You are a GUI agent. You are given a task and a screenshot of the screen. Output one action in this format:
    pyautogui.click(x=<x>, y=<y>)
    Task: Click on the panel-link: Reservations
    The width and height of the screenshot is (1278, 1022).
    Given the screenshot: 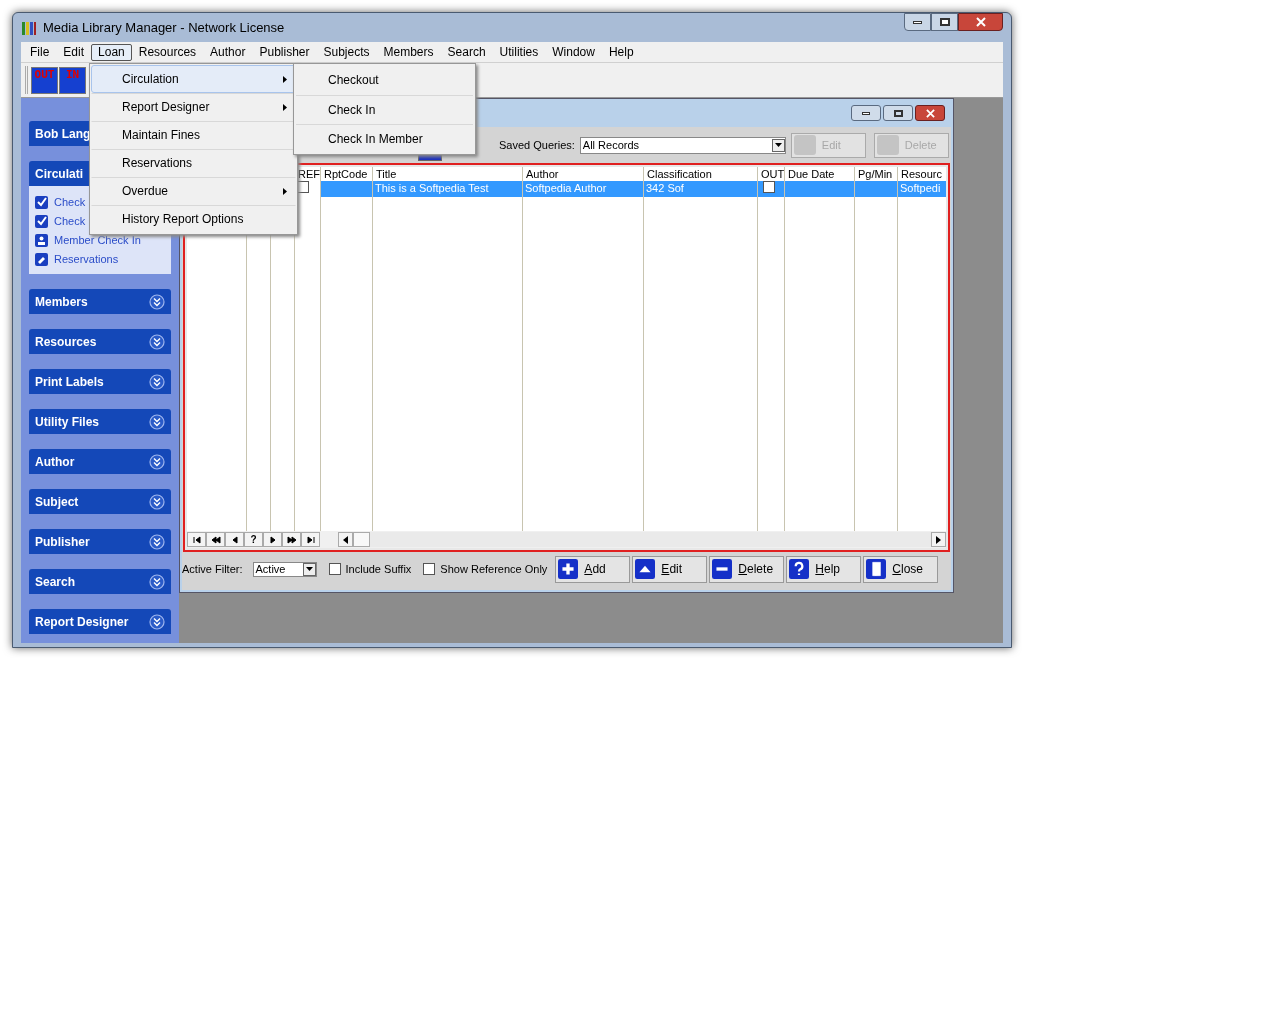 What is the action you would take?
    pyautogui.click(x=86, y=259)
    